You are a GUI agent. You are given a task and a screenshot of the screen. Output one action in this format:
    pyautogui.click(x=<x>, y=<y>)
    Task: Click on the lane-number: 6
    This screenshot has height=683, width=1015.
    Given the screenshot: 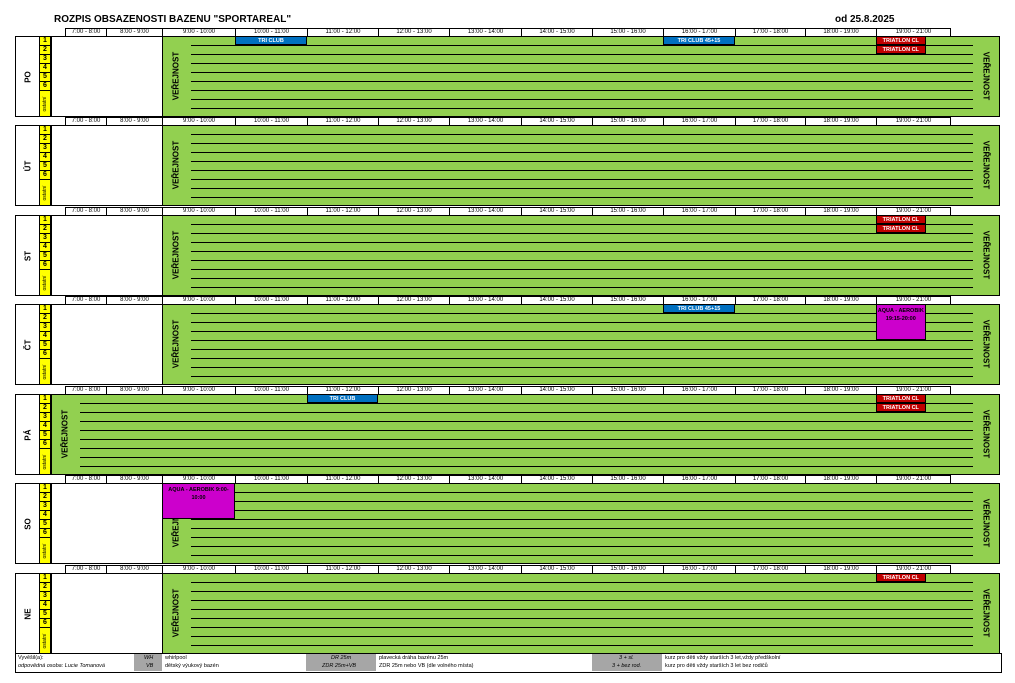 What is the action you would take?
    pyautogui.click(x=45, y=532)
    